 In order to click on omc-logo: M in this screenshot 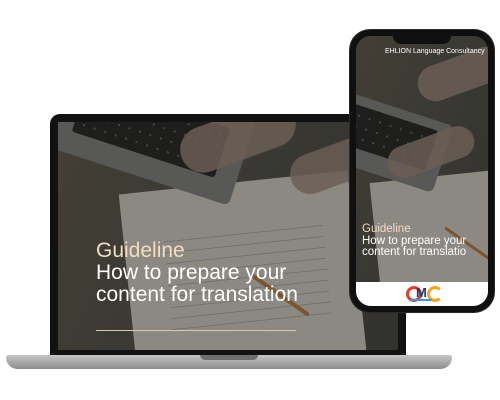, I will do `click(422, 294)`.